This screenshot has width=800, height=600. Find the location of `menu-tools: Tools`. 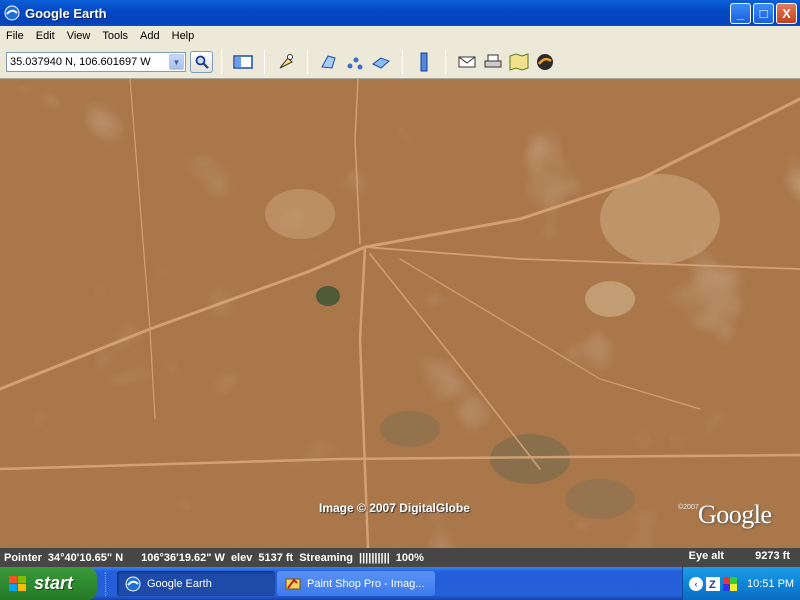

menu-tools: Tools is located at coordinates (115, 36).